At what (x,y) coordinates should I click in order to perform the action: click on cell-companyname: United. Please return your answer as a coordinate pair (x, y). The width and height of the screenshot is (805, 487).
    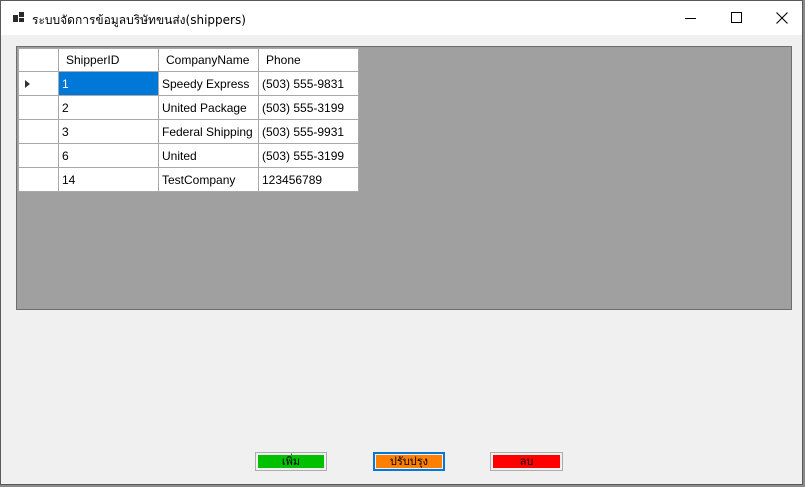
    Looking at the image, I should click on (208, 155).